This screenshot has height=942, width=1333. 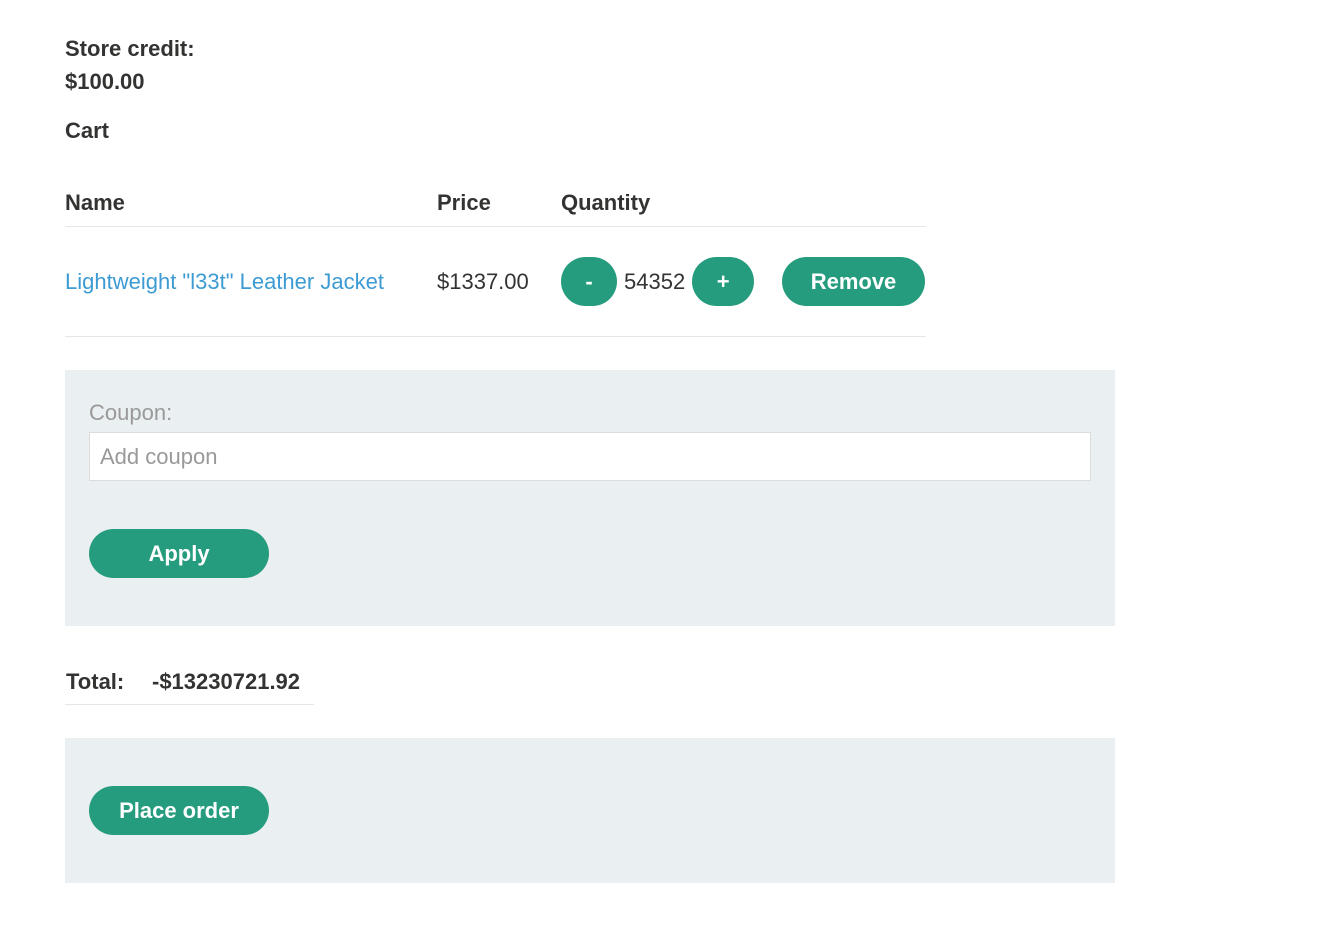 I want to click on total-label: Total:, so click(x=95, y=681).